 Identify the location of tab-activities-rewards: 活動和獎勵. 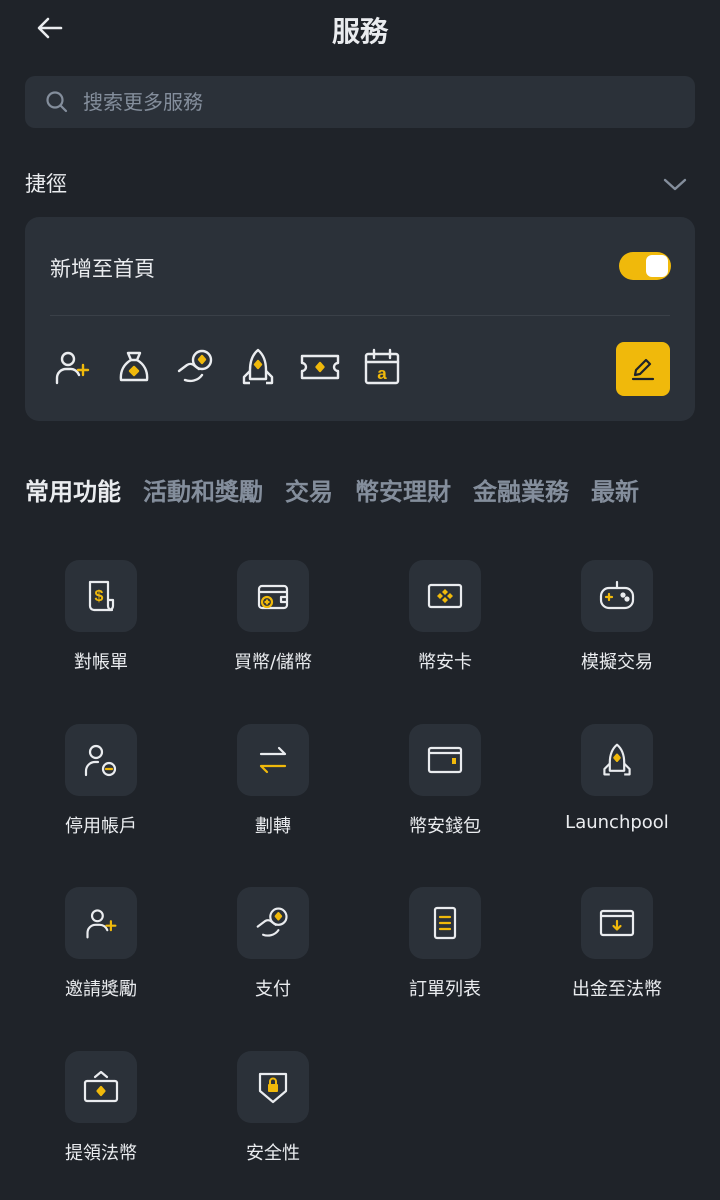
(203, 489).